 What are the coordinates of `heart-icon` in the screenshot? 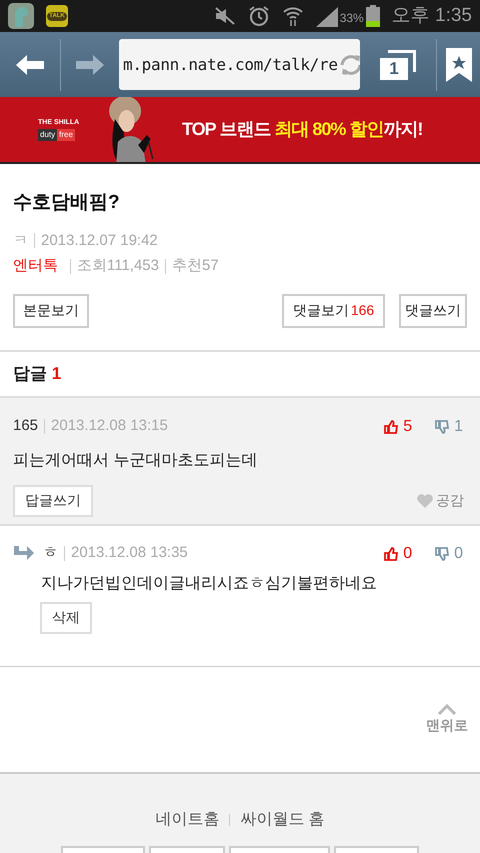 It's located at (425, 500).